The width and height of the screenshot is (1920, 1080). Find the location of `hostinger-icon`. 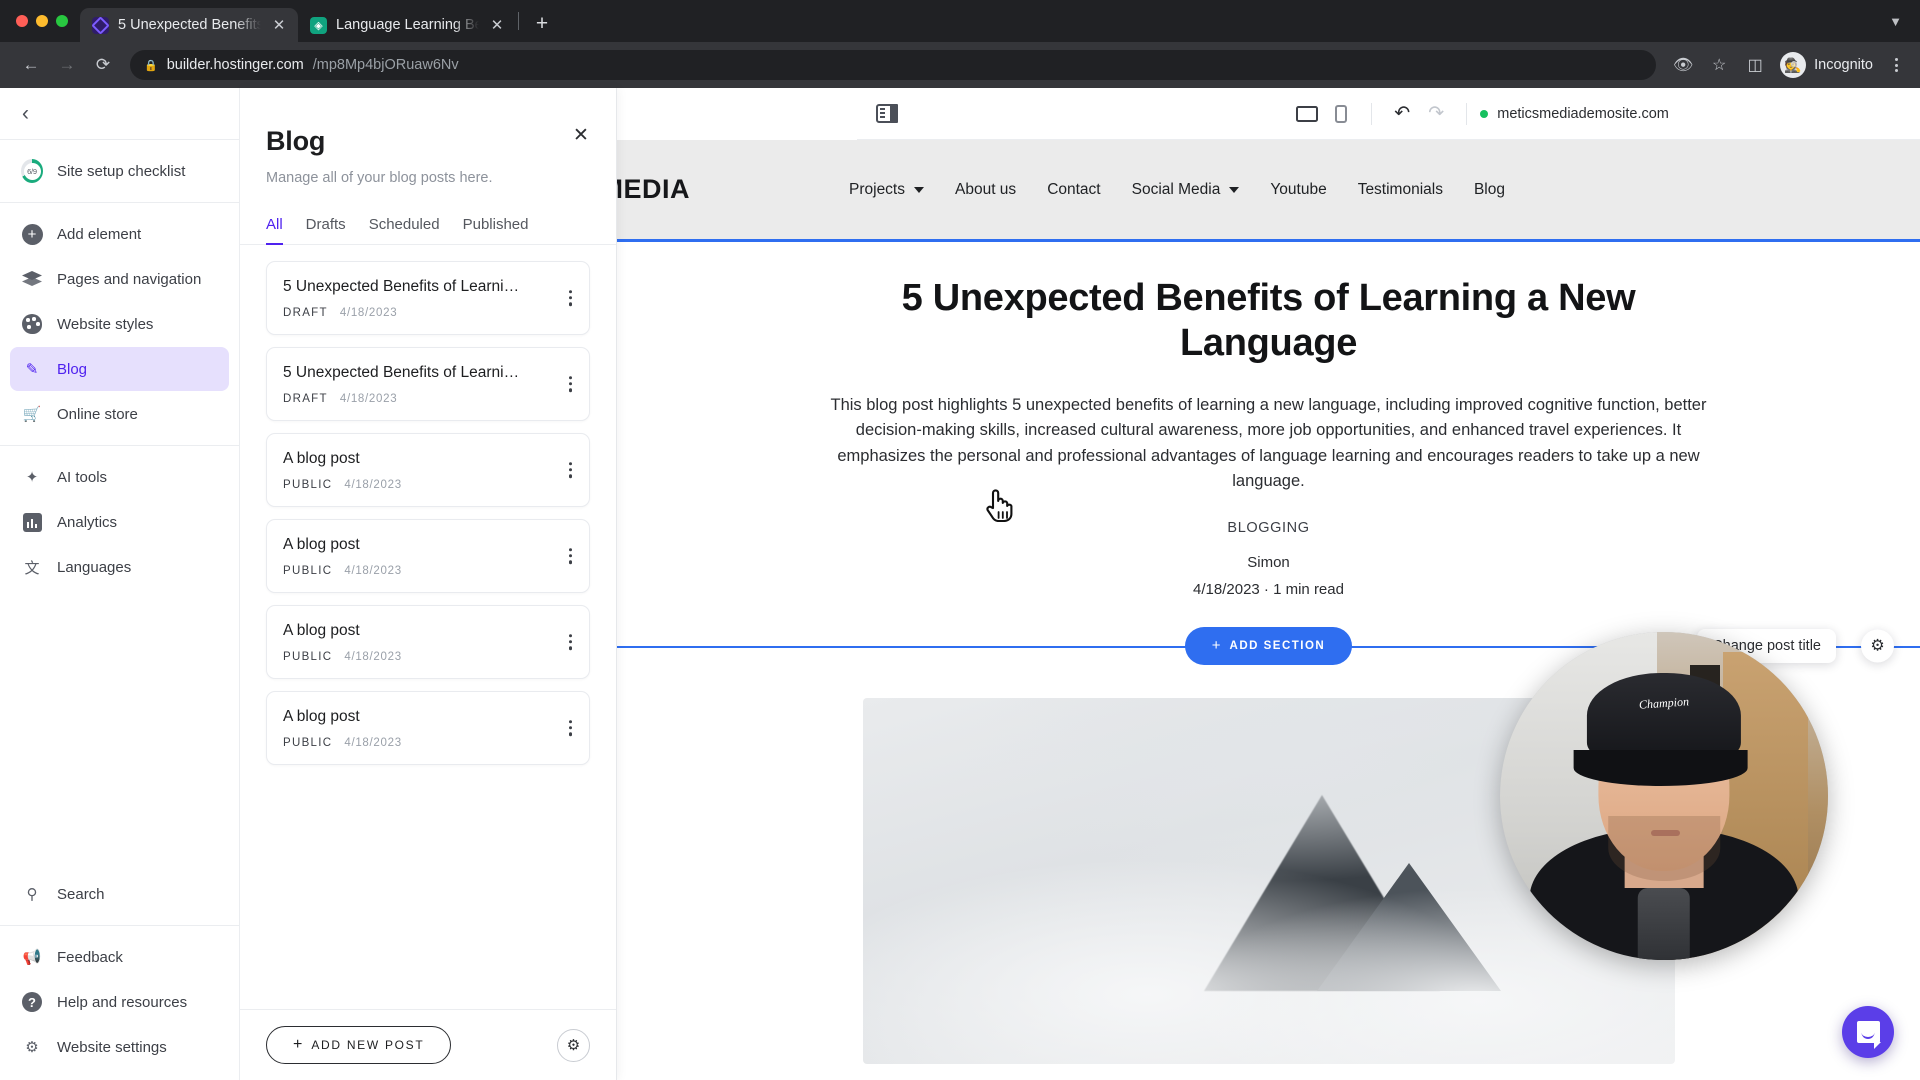

hostinger-icon is located at coordinates (100, 25).